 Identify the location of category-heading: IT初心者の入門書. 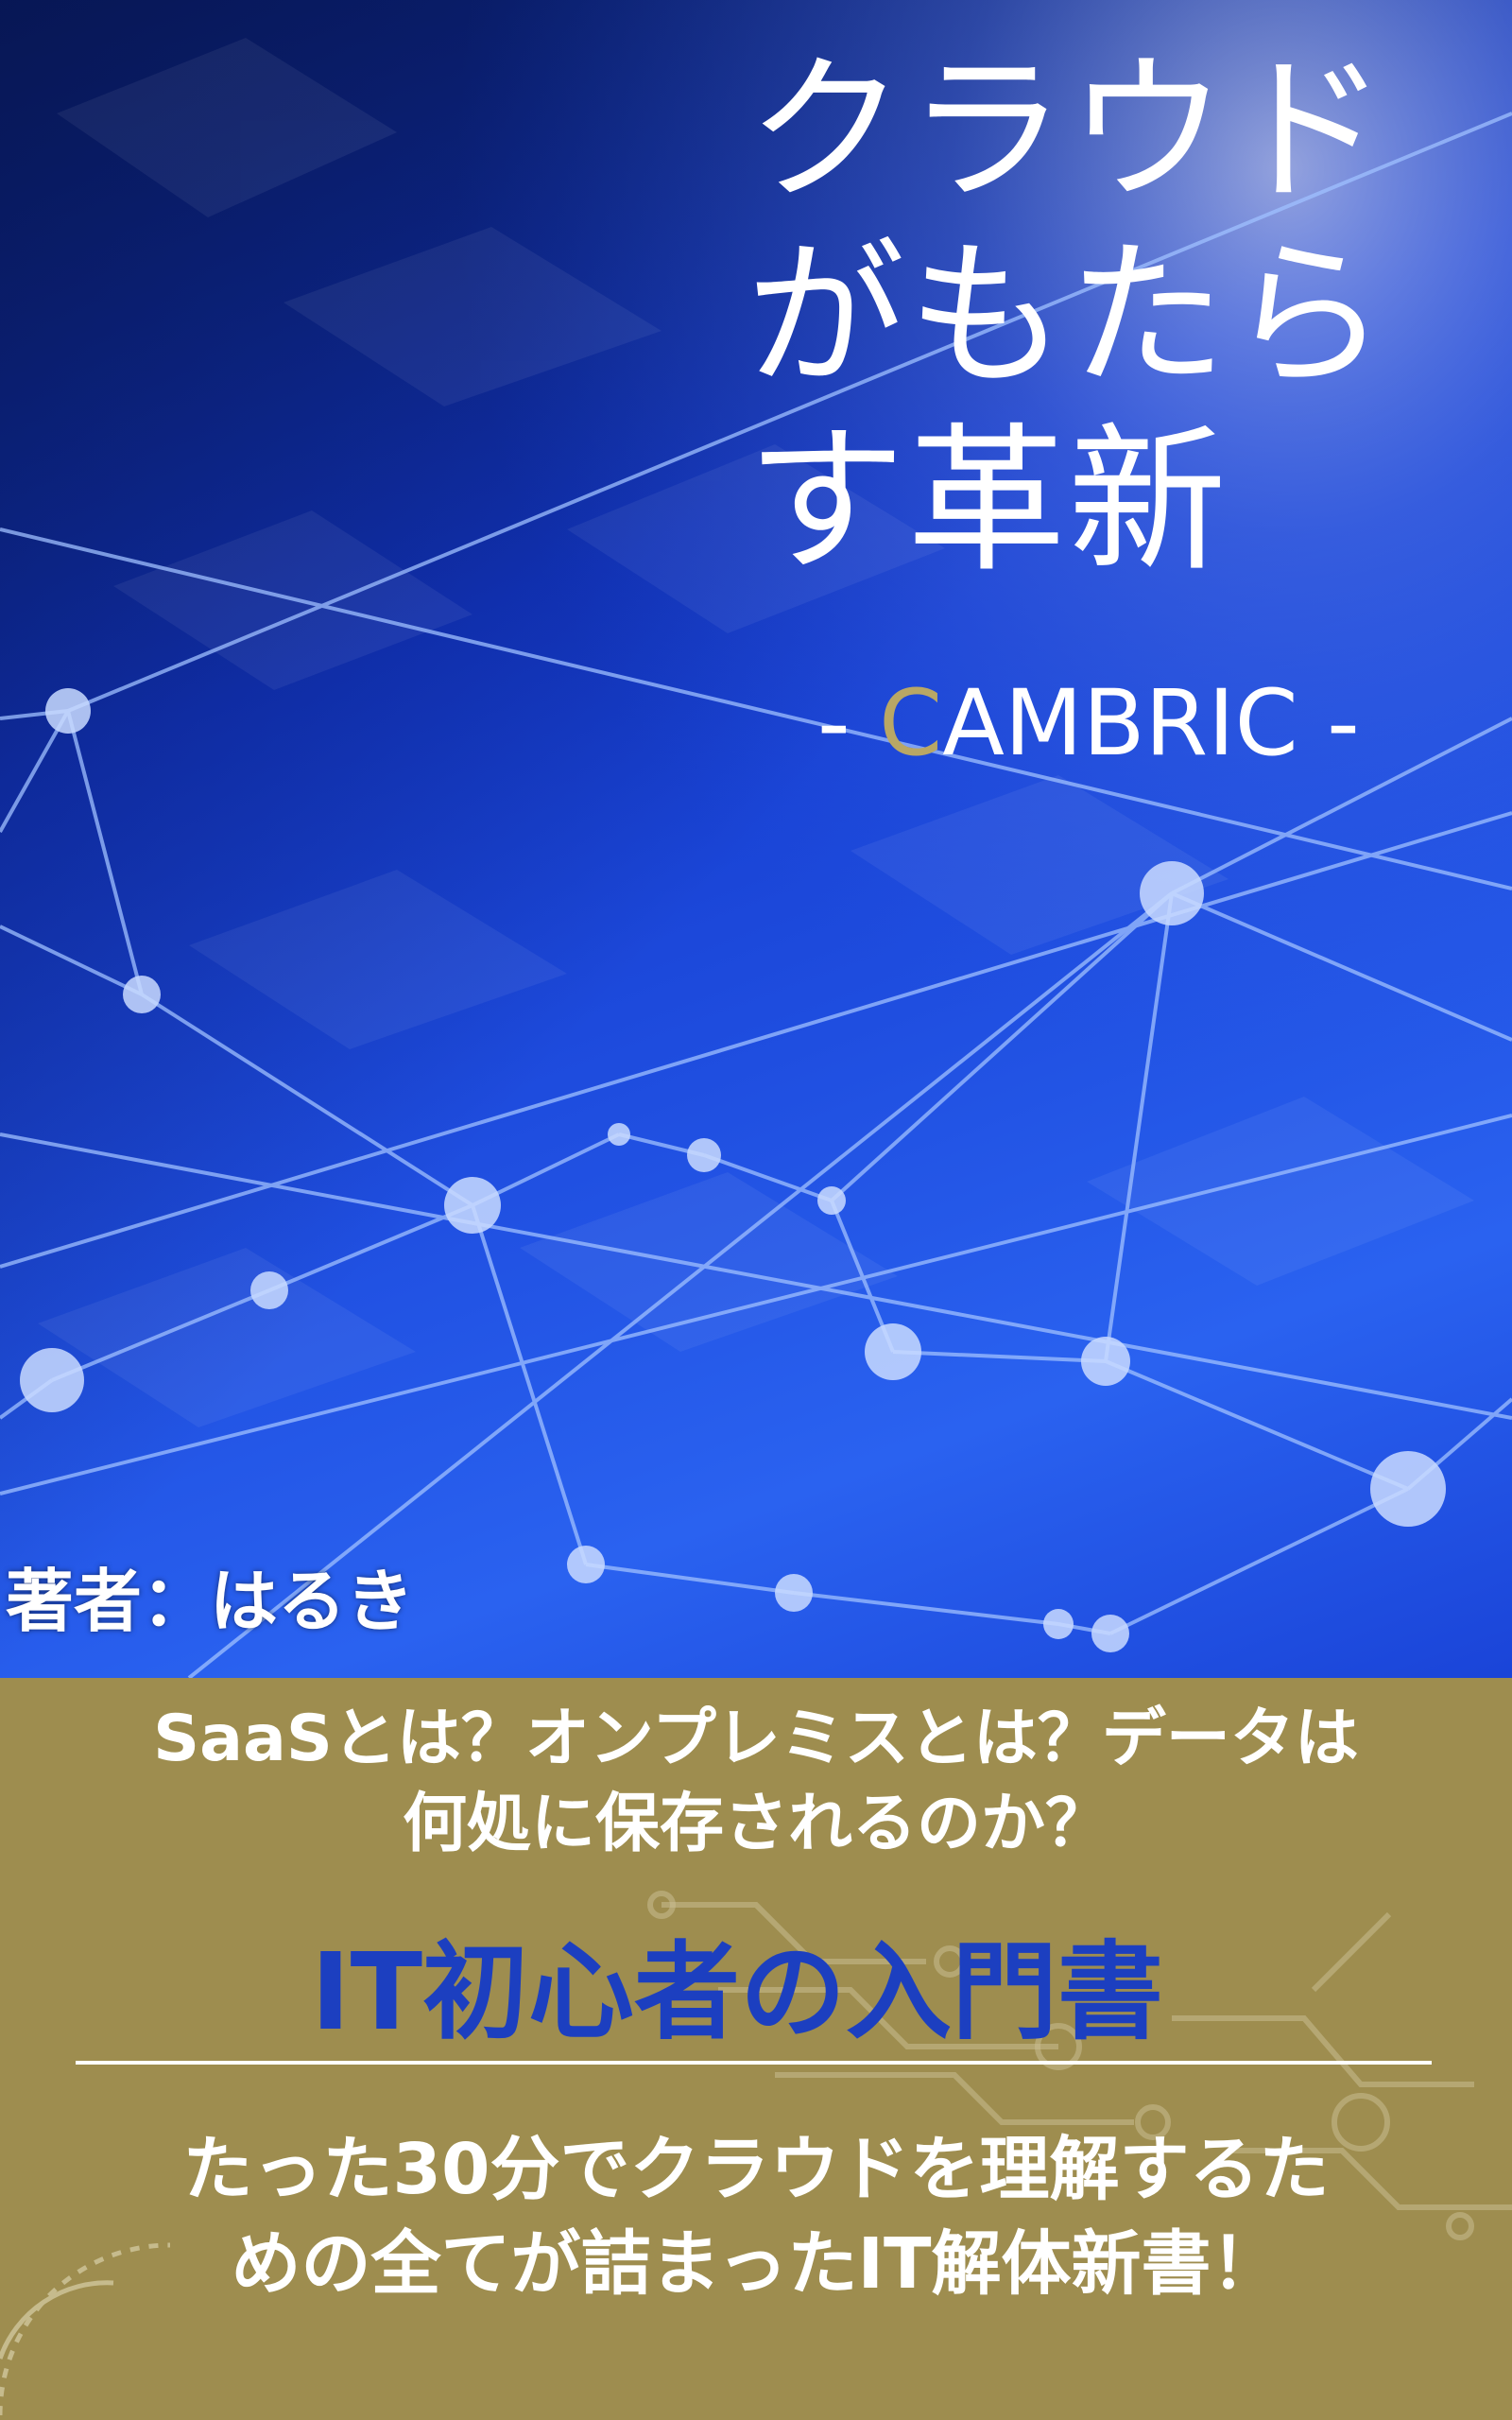
(737, 1993).